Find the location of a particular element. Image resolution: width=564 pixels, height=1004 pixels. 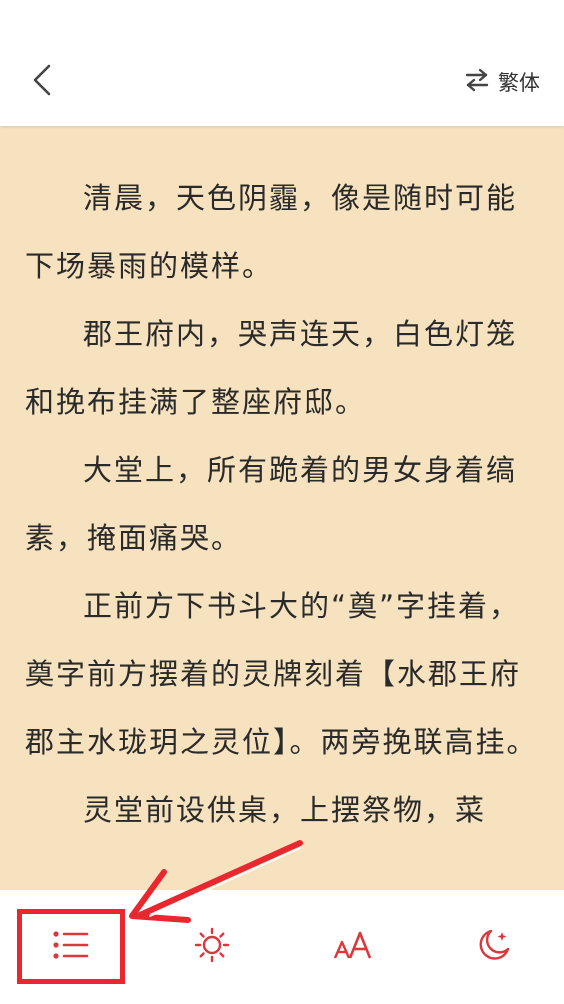

paragraph: 郡王府内，哭声连天，白色灯笼和挽布挂满了整座府邸。 is located at coordinates (271, 368).